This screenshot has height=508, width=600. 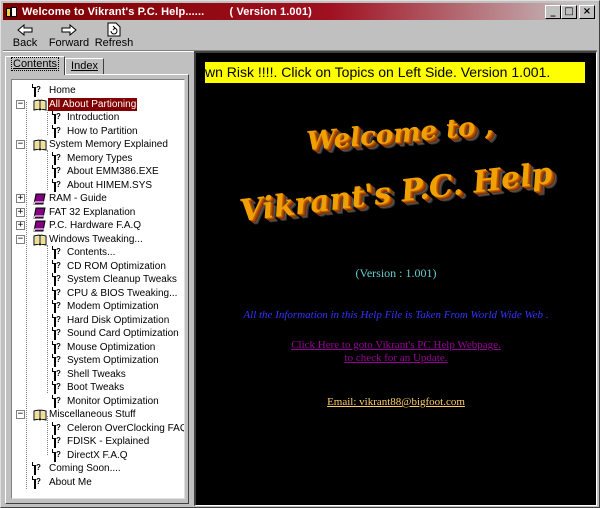 I want to click on tree-item-shell-tweaks: ? Shell Tweaks, so click(x=98, y=374).